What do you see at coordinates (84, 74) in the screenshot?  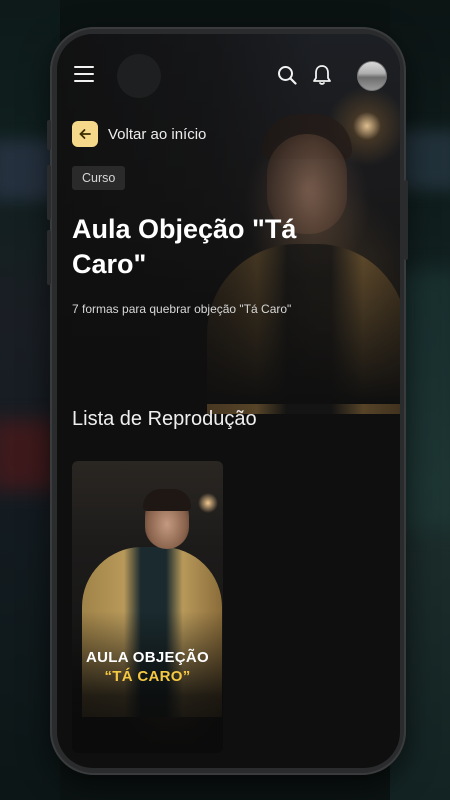 I see `hamburger-menu-icon` at bounding box center [84, 74].